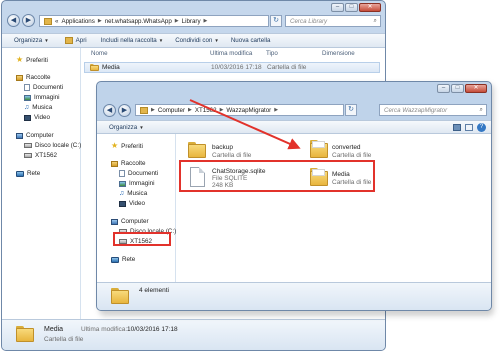  I want to click on nav-device: XT1562, so click(40, 155).